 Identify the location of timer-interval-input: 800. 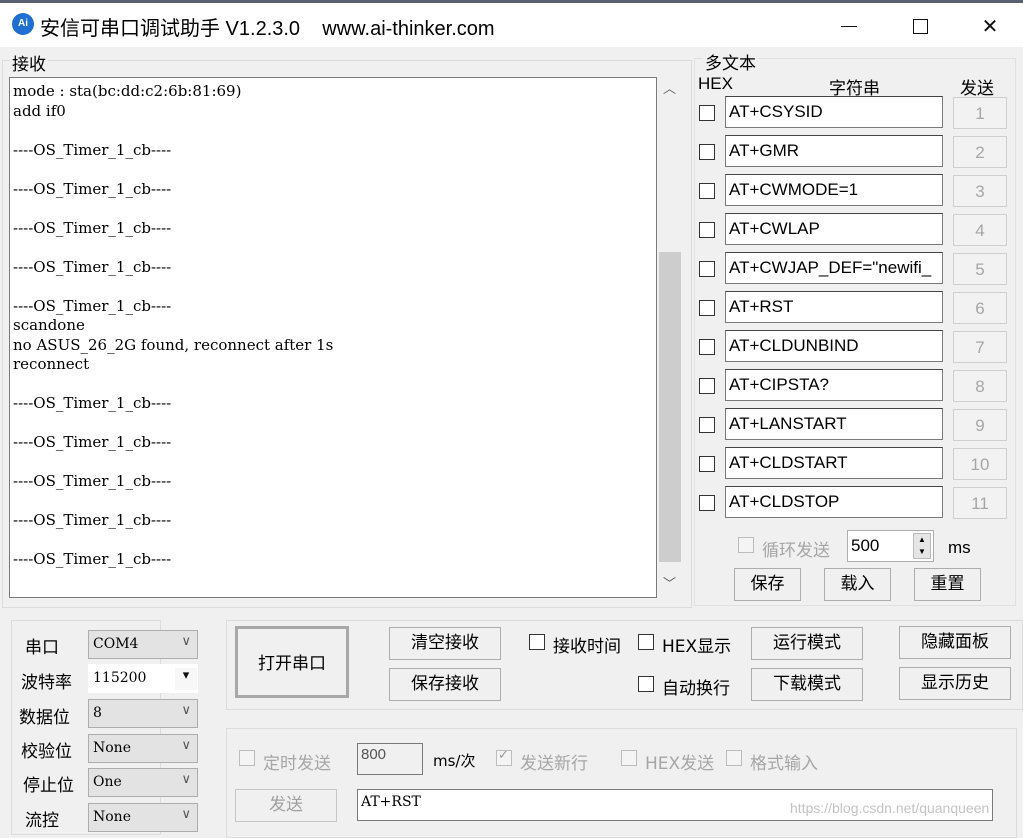
(390, 759).